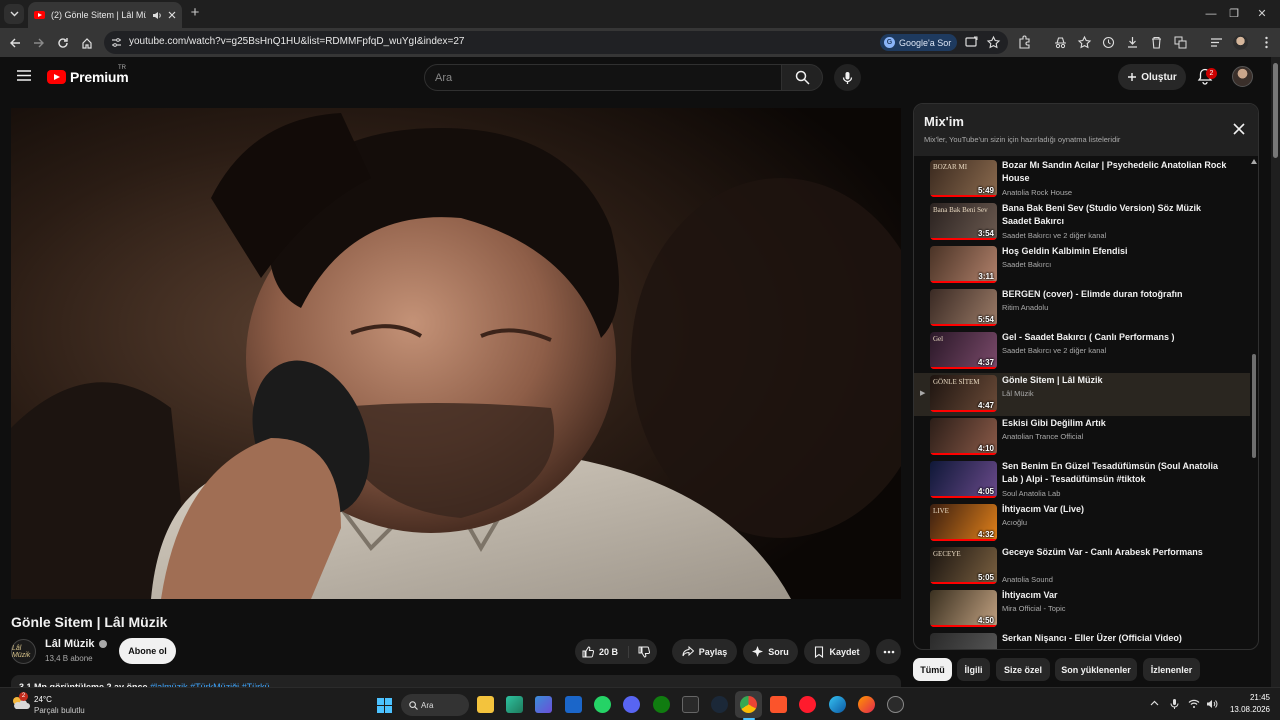  What do you see at coordinates (384, 705) in the screenshot?
I see `windows-start-icon` at bounding box center [384, 705].